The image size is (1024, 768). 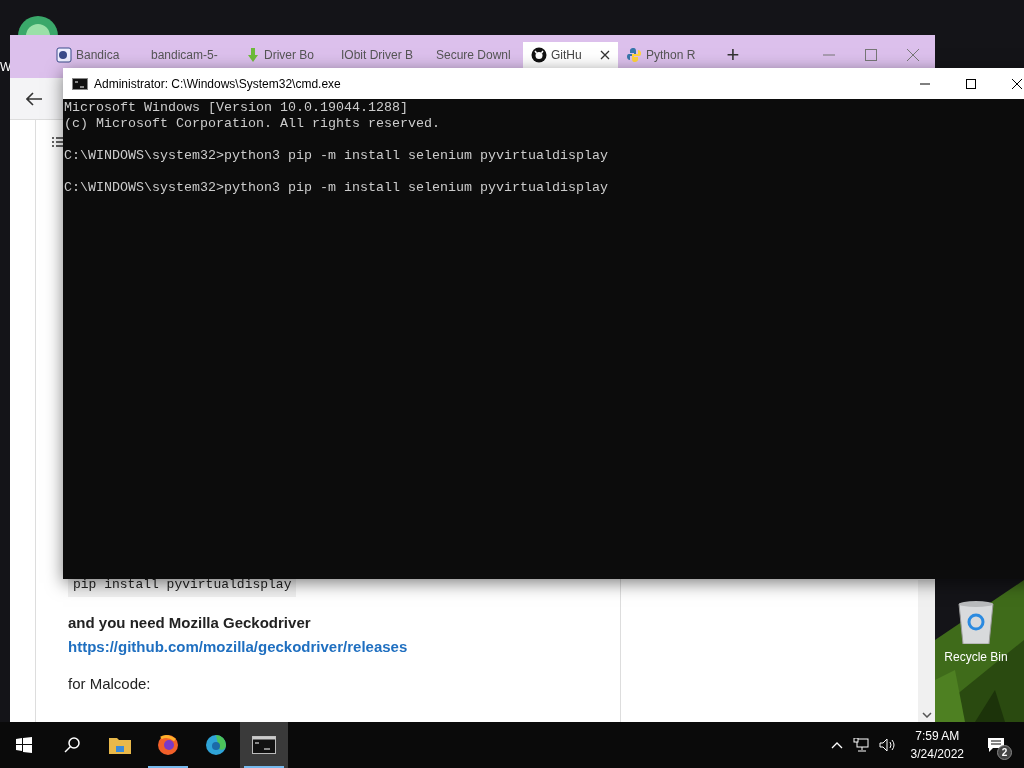 I want to click on link: https://github.com/mozilla/geckodriver/releases, so click(x=238, y=646).